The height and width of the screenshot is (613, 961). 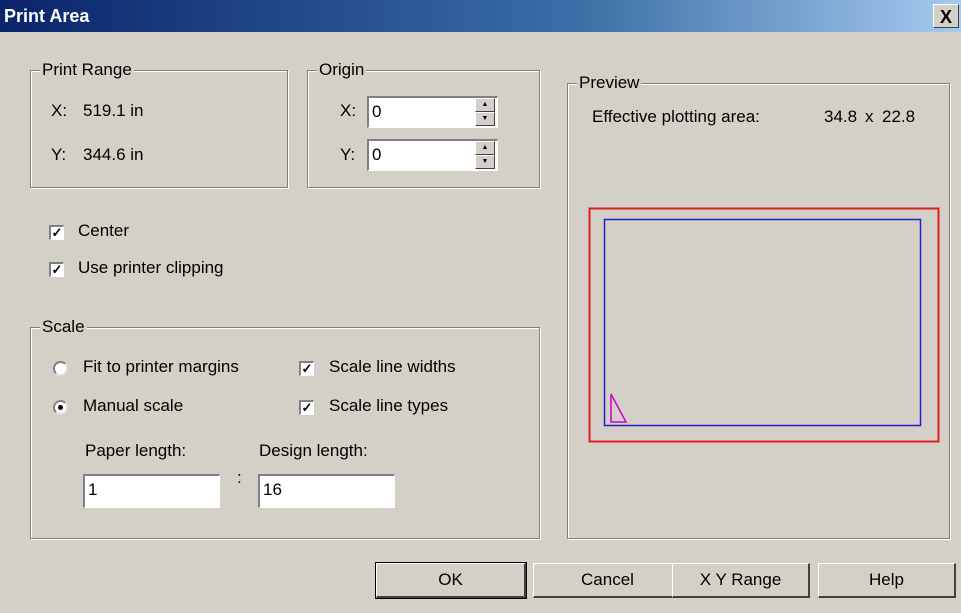 What do you see at coordinates (136, 450) in the screenshot?
I see `paper-length-label: Paper length:` at bounding box center [136, 450].